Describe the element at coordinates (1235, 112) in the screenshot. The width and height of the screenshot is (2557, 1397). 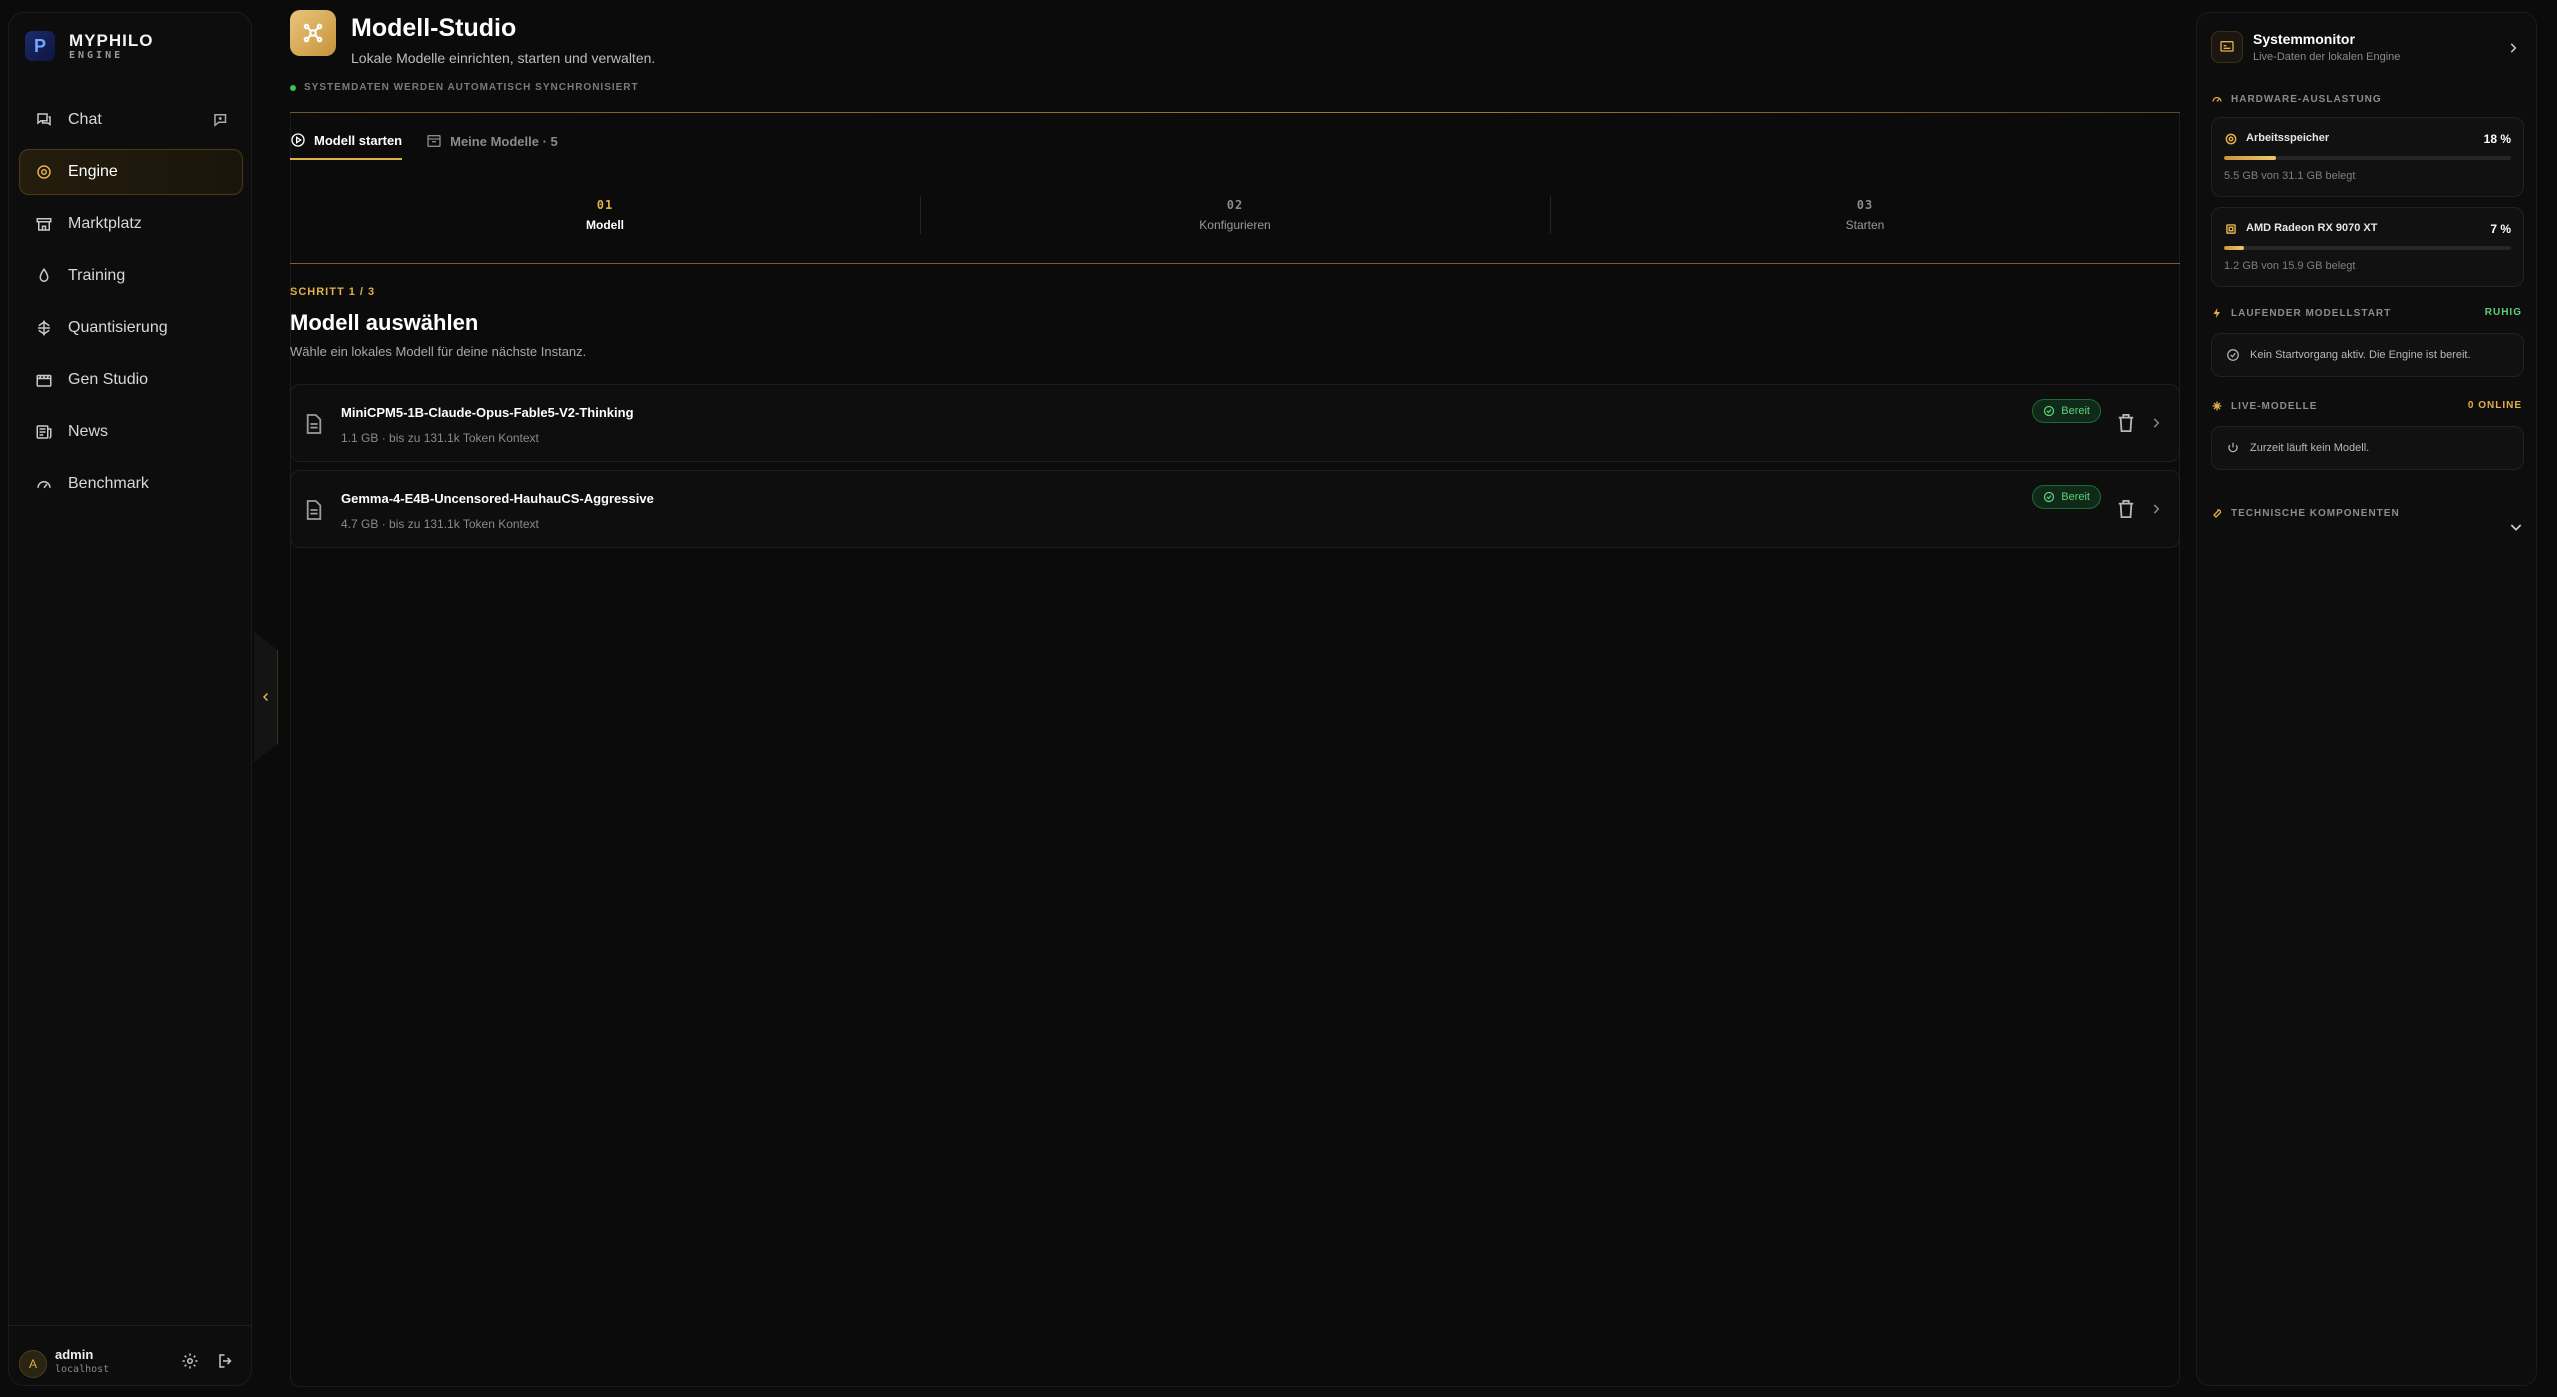
I see `header-divider` at that location.